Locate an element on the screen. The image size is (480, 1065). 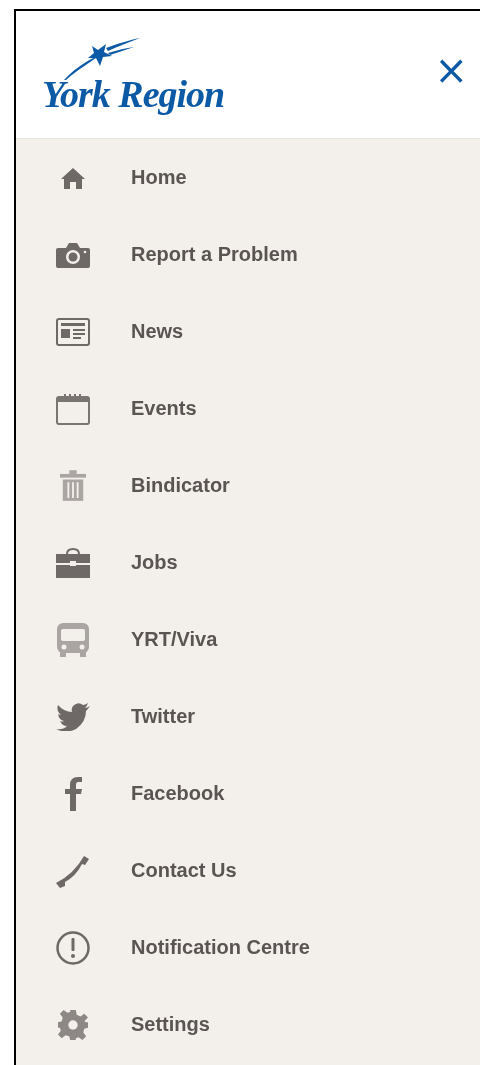
exclamation-circle-icon is located at coordinates (73, 947).